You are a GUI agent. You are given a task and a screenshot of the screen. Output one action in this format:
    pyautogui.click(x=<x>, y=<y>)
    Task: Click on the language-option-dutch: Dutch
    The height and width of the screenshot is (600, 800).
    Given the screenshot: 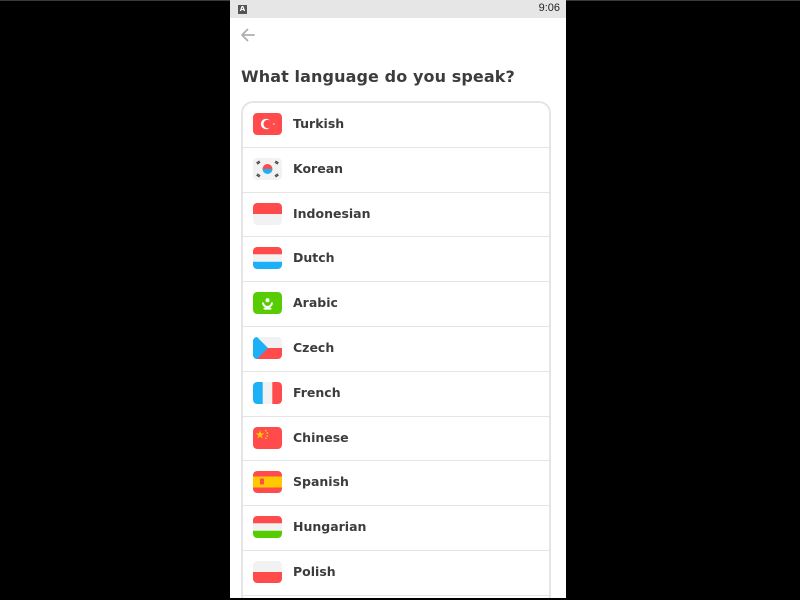 What is the action you would take?
    pyautogui.click(x=396, y=260)
    